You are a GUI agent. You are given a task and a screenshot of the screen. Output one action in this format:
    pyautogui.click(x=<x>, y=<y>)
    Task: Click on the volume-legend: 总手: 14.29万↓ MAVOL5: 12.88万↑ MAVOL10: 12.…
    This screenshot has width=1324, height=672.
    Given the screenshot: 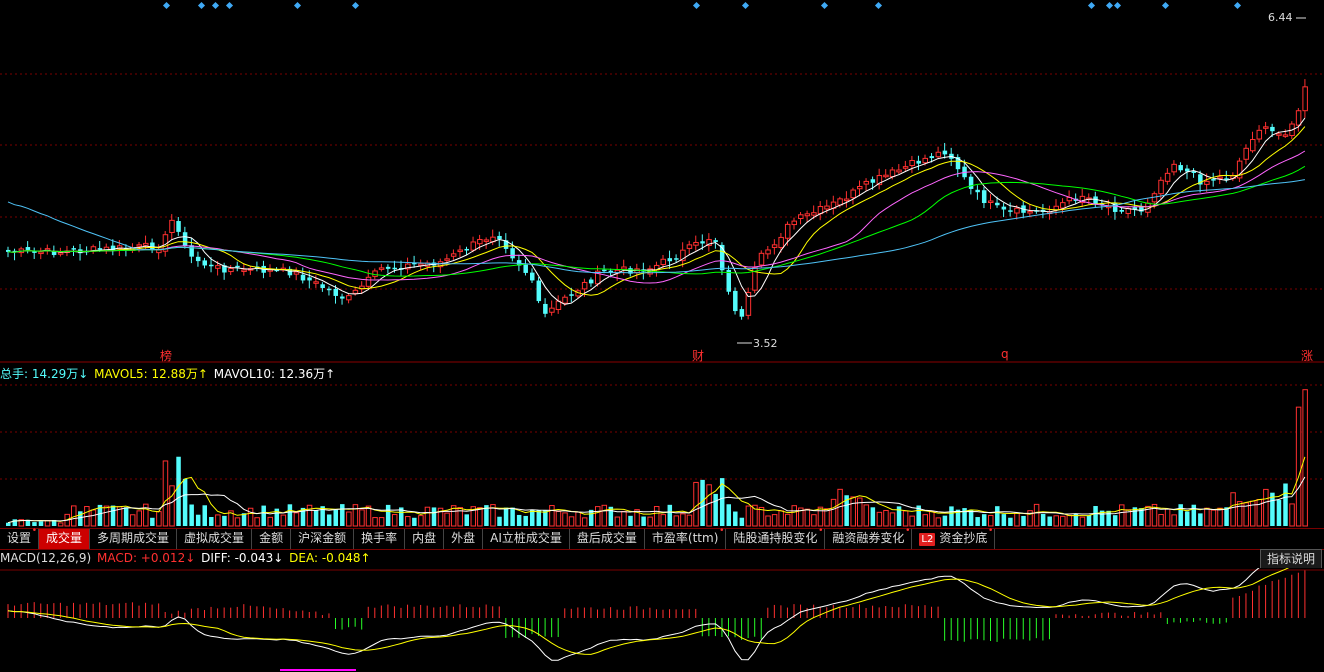 What is the action you would take?
    pyautogui.click(x=168, y=374)
    